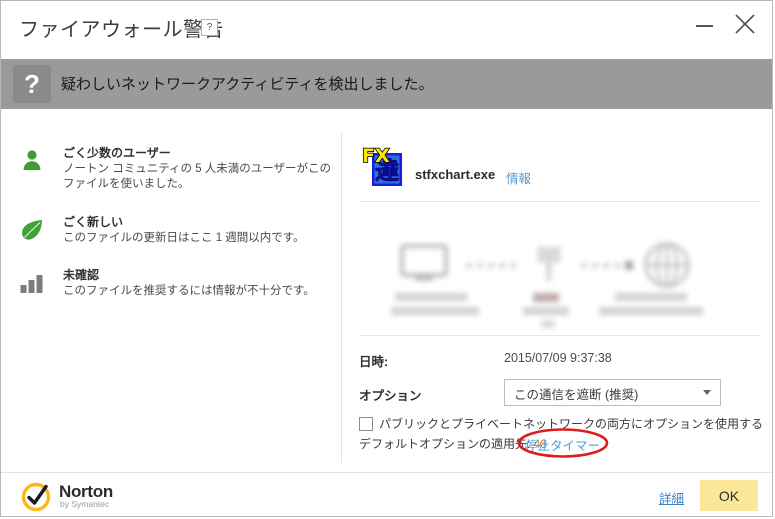 Image resolution: width=775 pixels, height=519 pixels. I want to click on panel-divider, so click(341, 298).